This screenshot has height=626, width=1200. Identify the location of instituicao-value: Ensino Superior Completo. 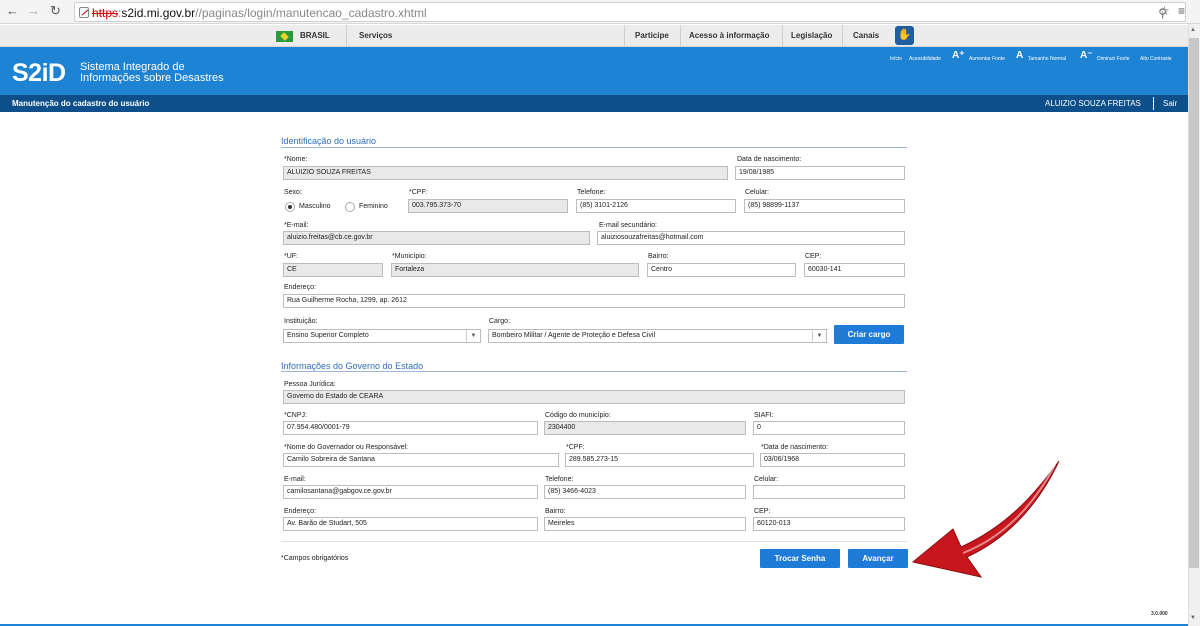
(328, 335).